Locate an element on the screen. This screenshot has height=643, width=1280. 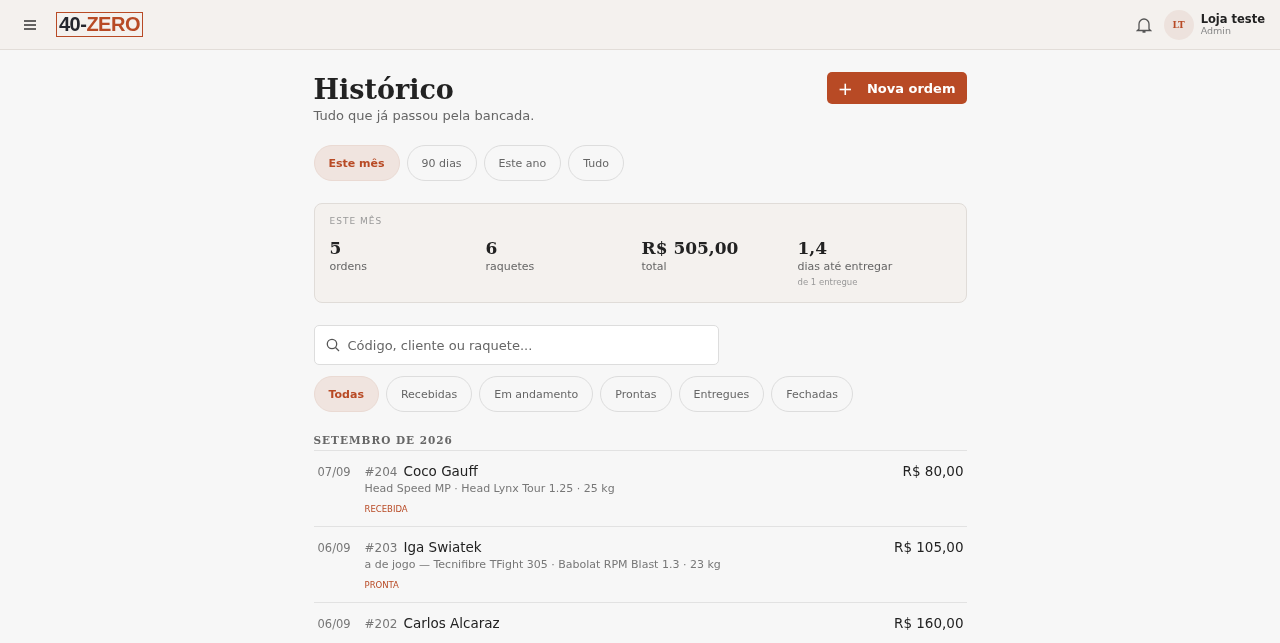
status-filter: Fechadas is located at coordinates (812, 394).